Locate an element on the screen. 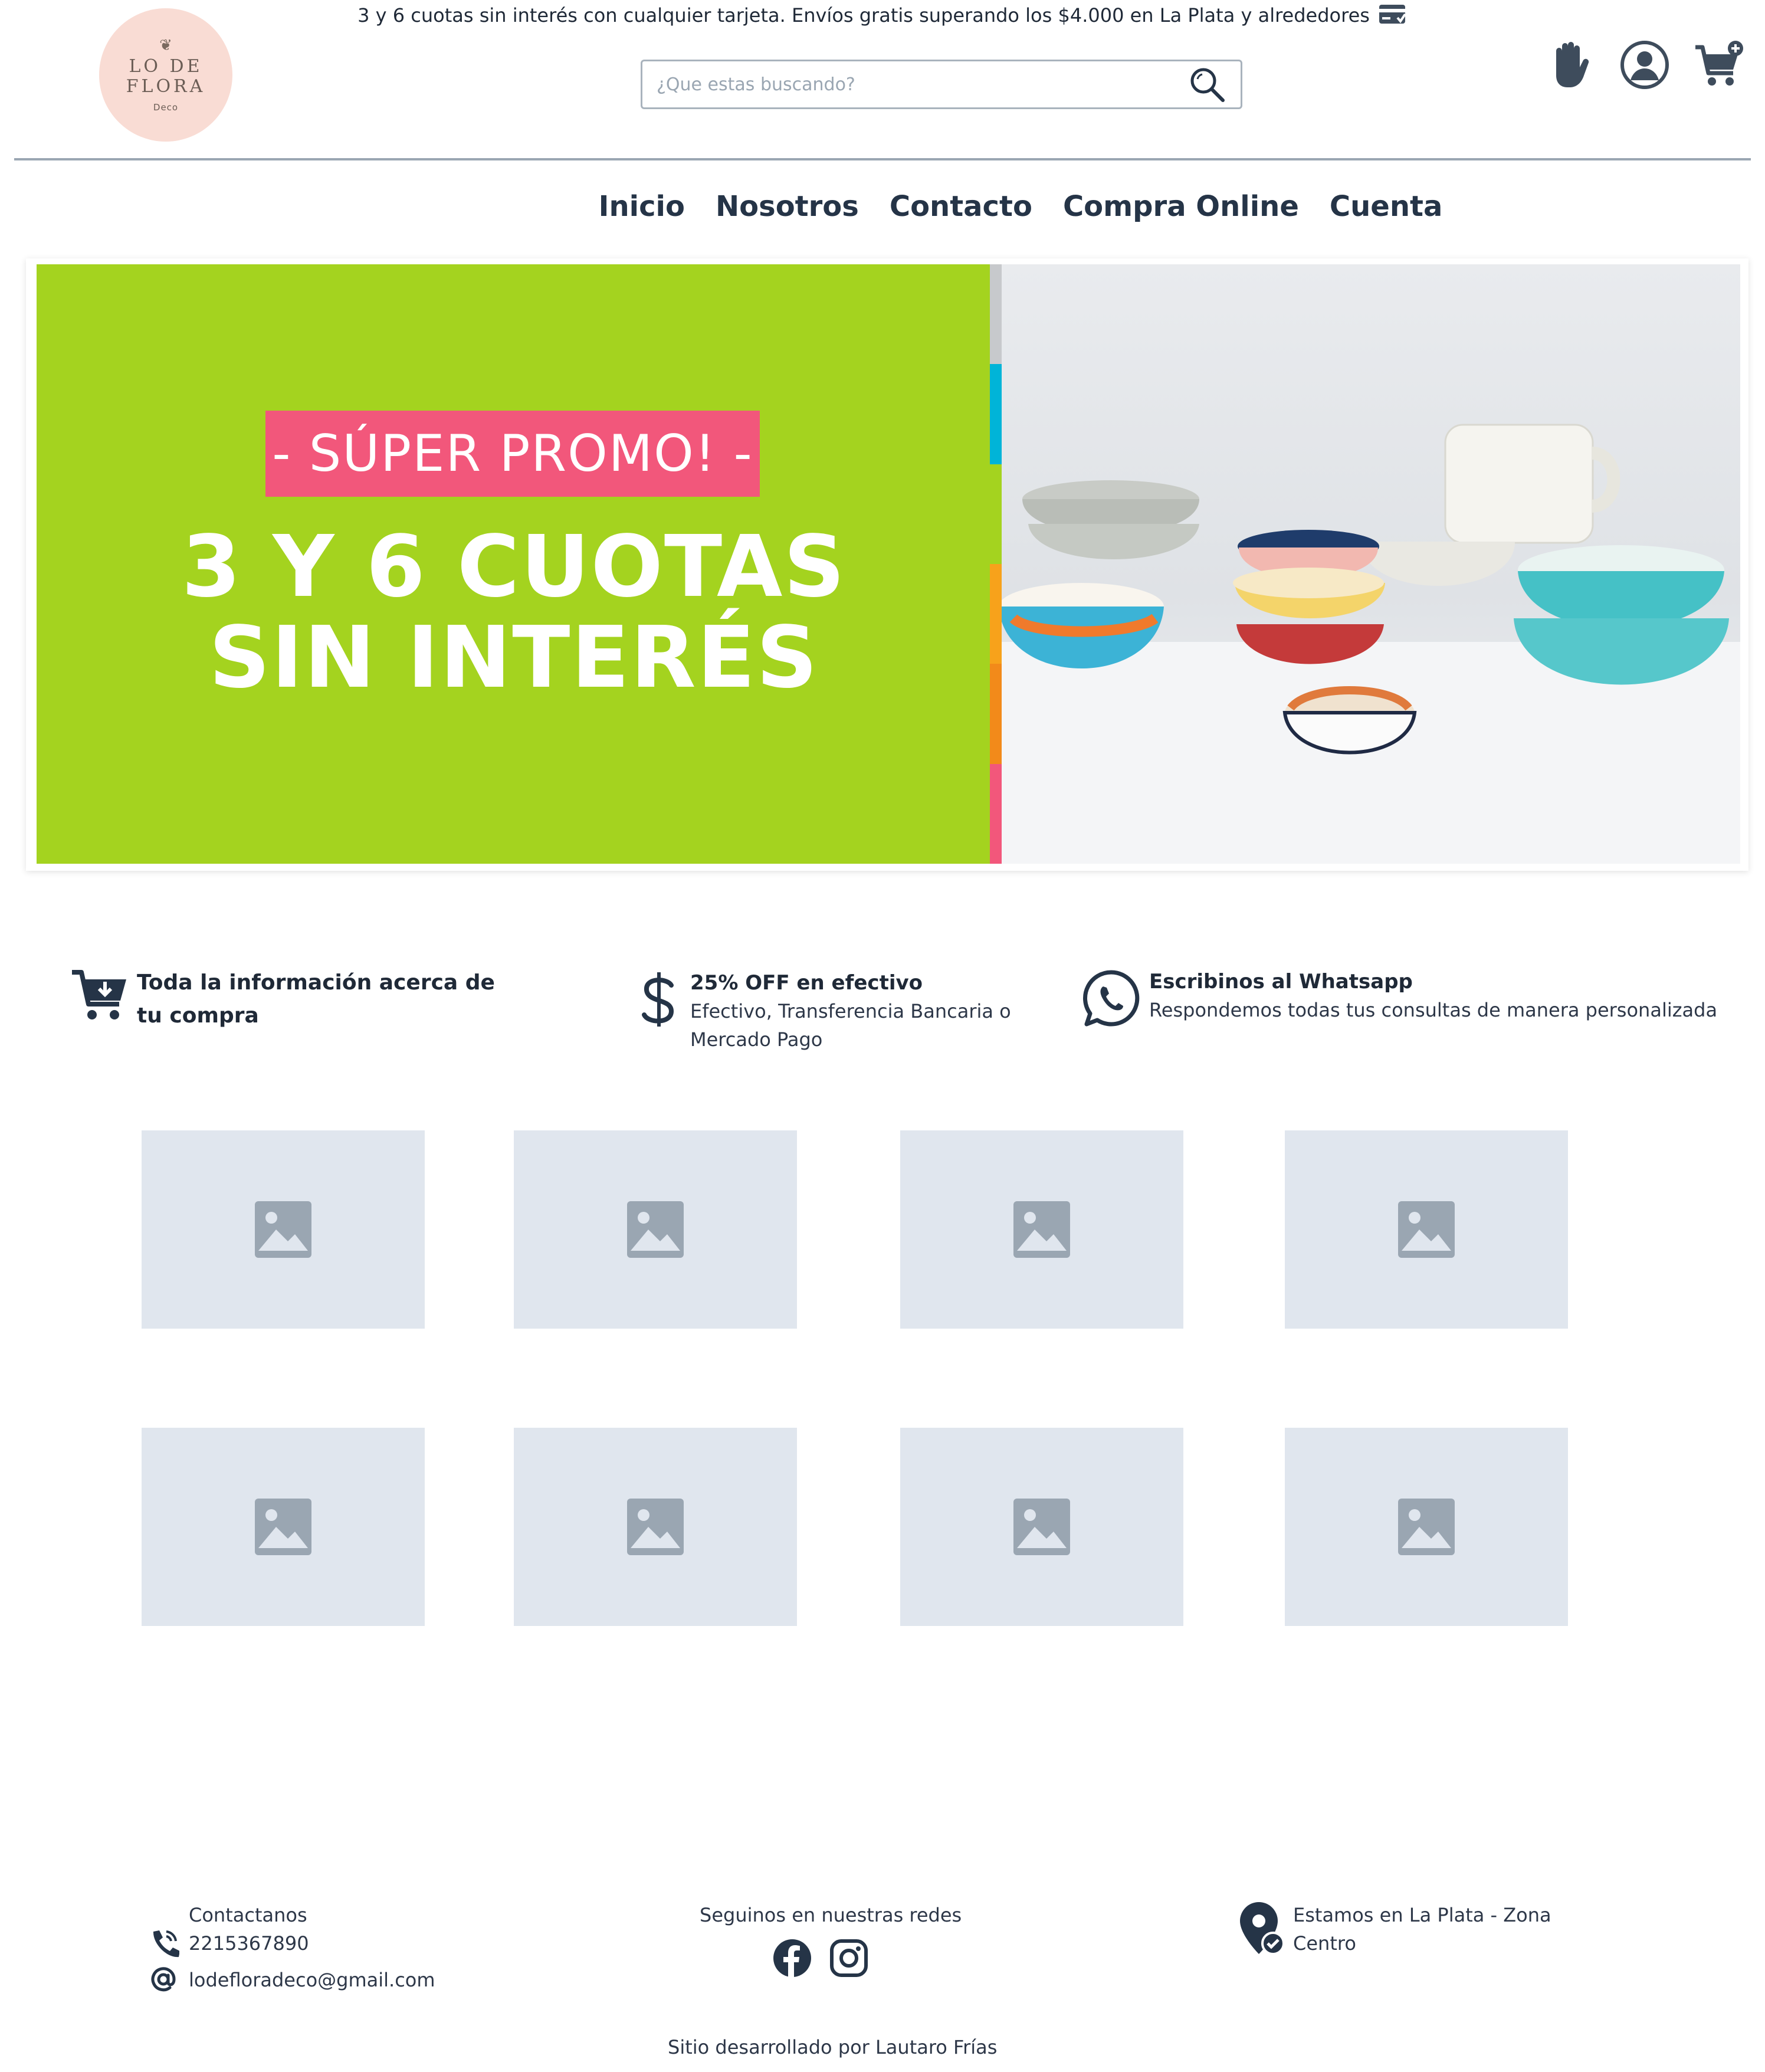 The height and width of the screenshot is (2072, 1765). hand-icon is located at coordinates (1570, 65).